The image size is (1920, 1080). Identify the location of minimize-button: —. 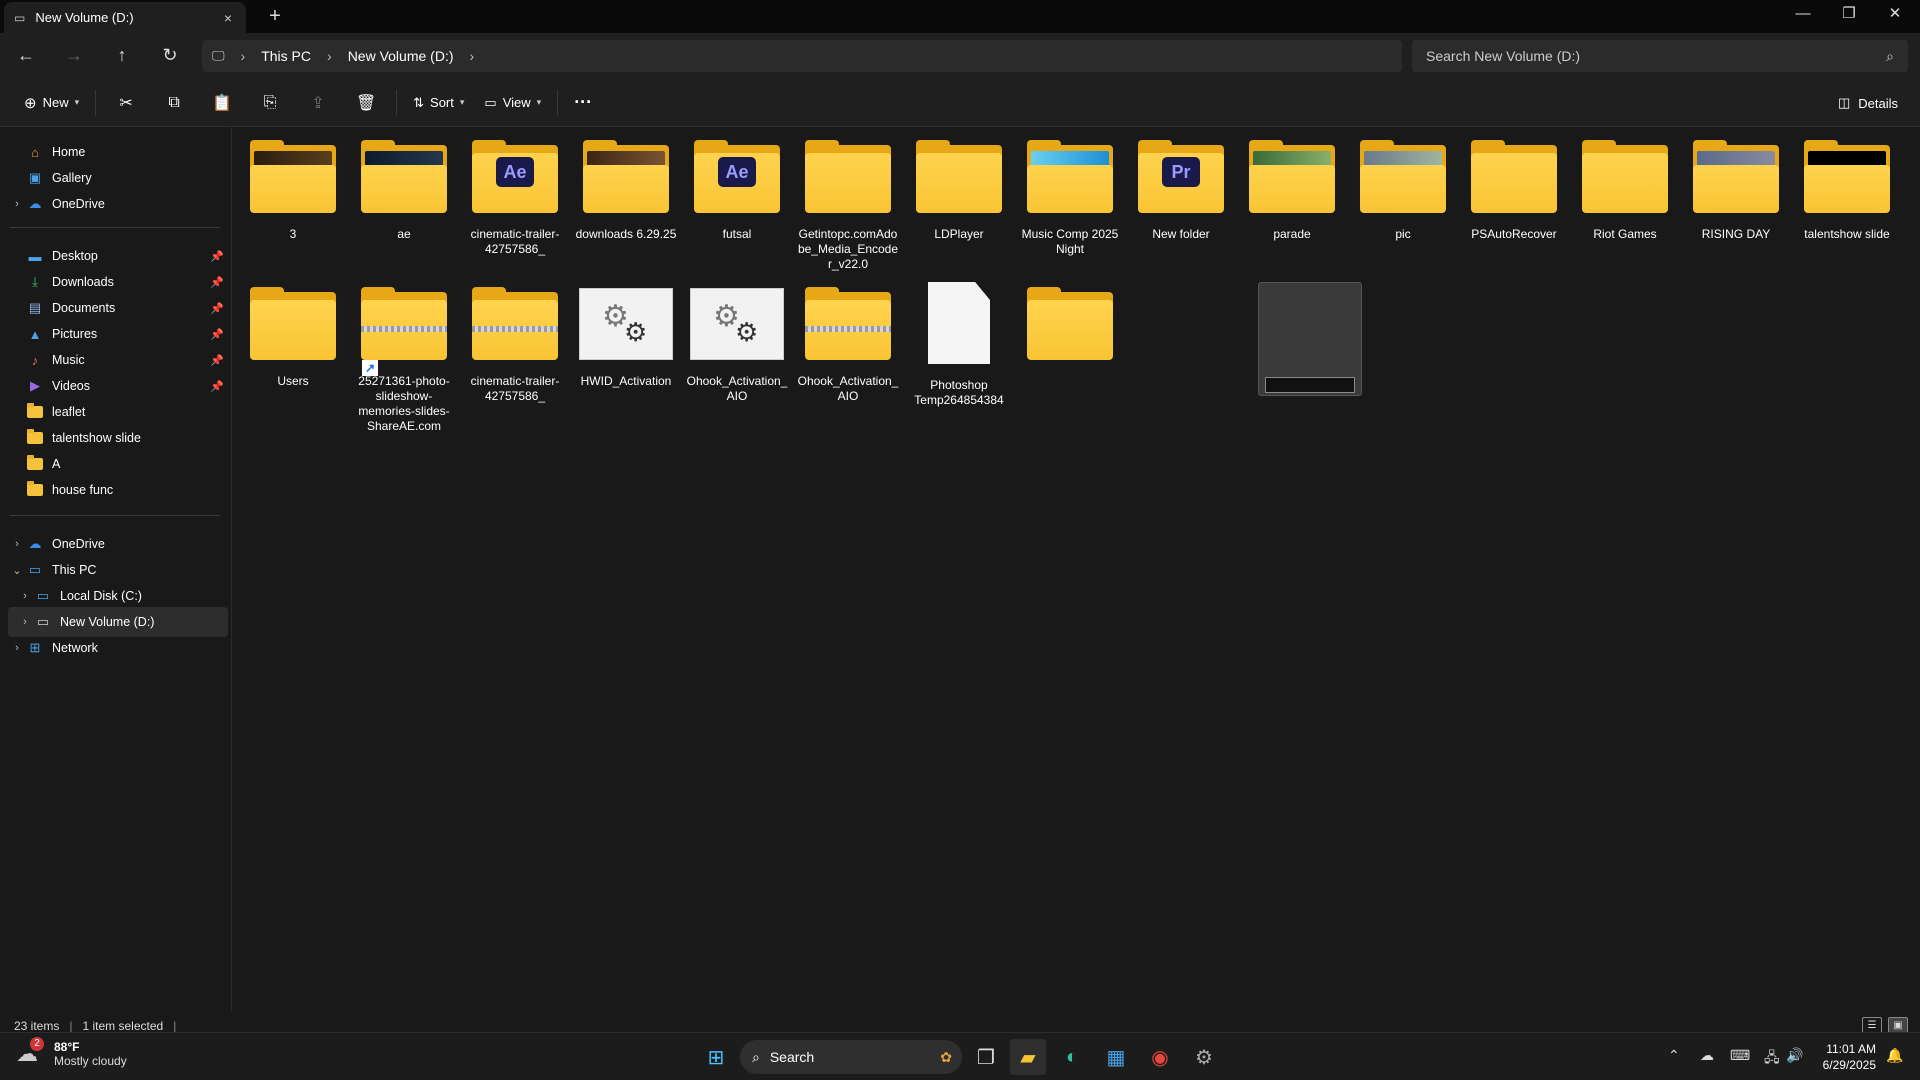
(1803, 15).